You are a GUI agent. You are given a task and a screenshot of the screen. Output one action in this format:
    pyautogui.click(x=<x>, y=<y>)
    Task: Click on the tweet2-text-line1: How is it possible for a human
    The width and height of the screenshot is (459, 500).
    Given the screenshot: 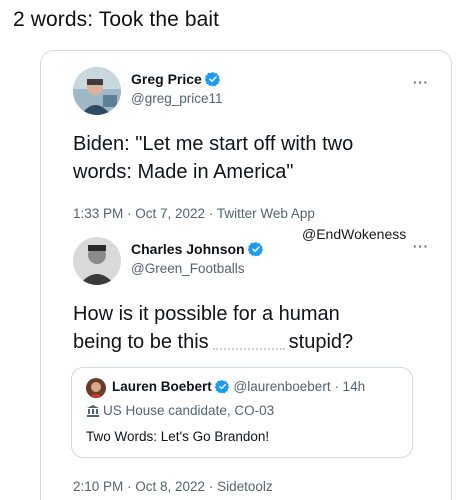 What is the action you would take?
    pyautogui.click(x=206, y=314)
    